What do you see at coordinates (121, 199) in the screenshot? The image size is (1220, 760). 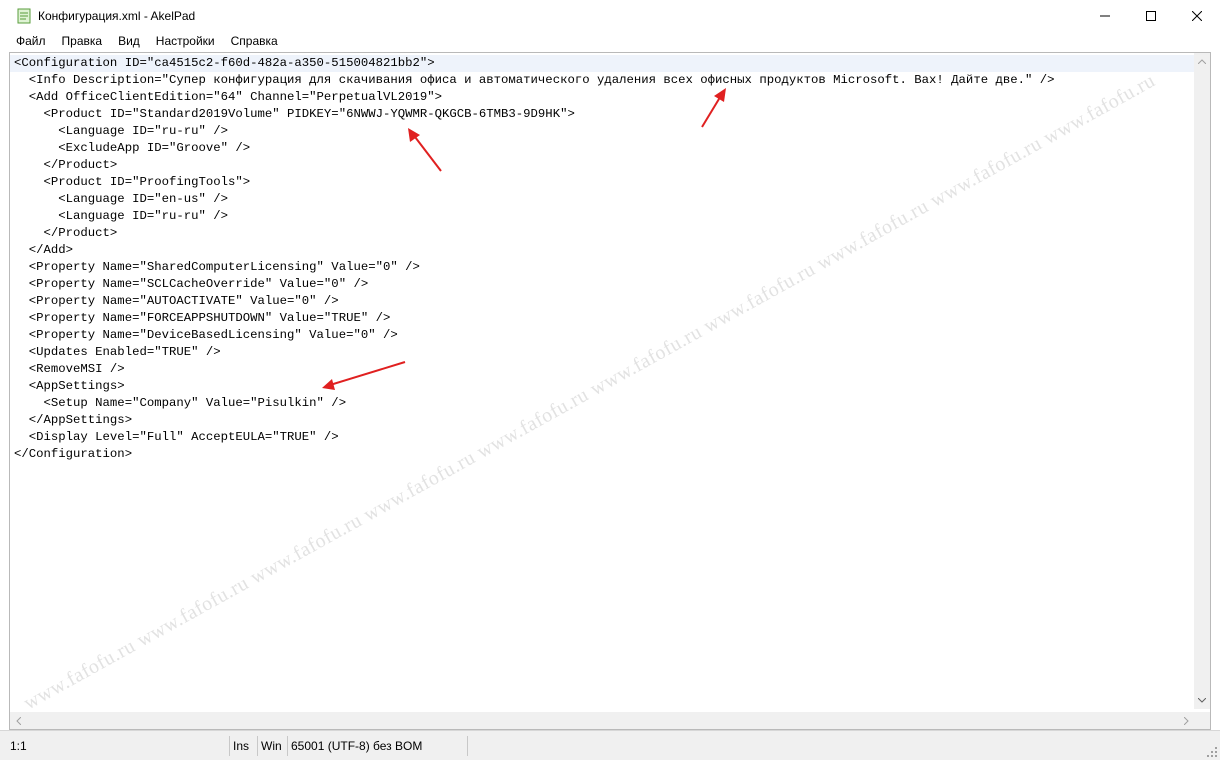 I see `code-line: <Language ID="en-us" />` at bounding box center [121, 199].